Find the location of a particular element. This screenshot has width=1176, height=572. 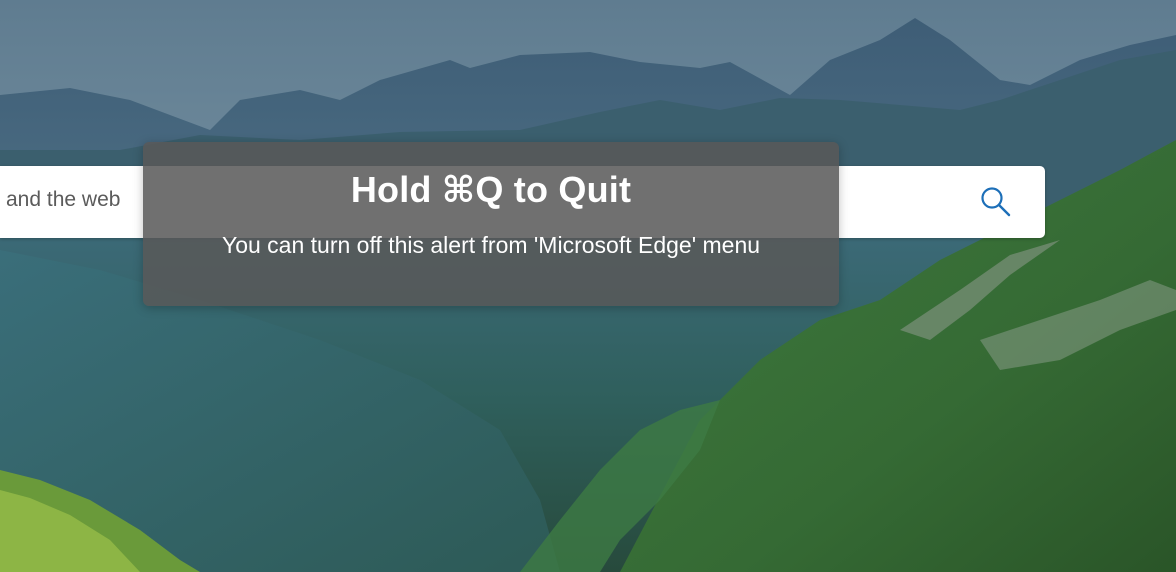

search-icon is located at coordinates (995, 203).